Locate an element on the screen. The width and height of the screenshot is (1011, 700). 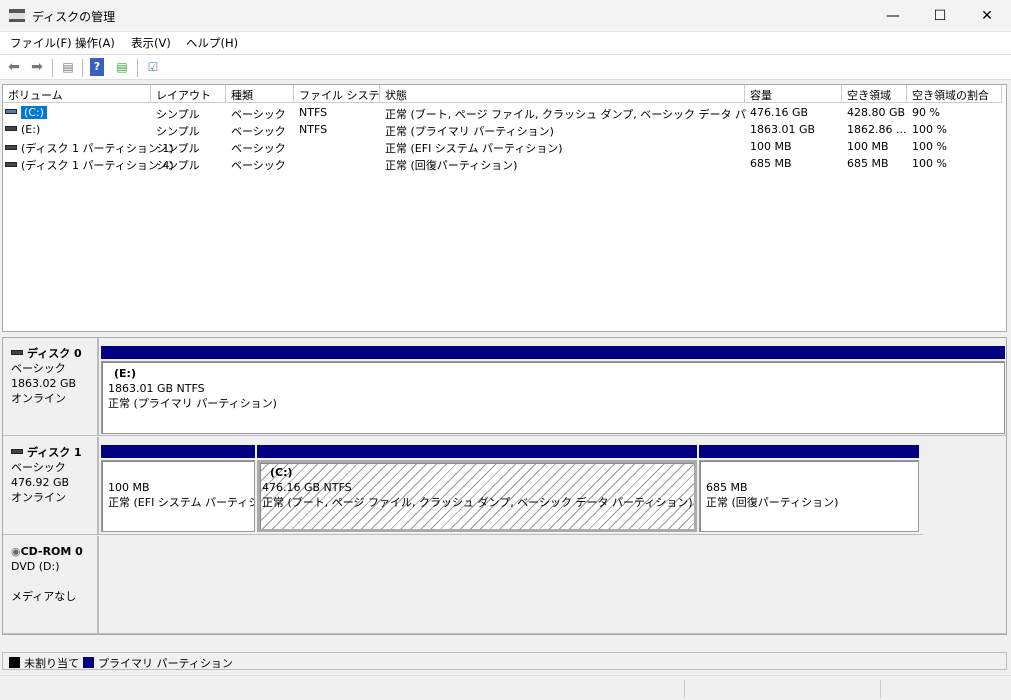
partition-status: 正常 (回復パーティション) is located at coordinates (772, 502).